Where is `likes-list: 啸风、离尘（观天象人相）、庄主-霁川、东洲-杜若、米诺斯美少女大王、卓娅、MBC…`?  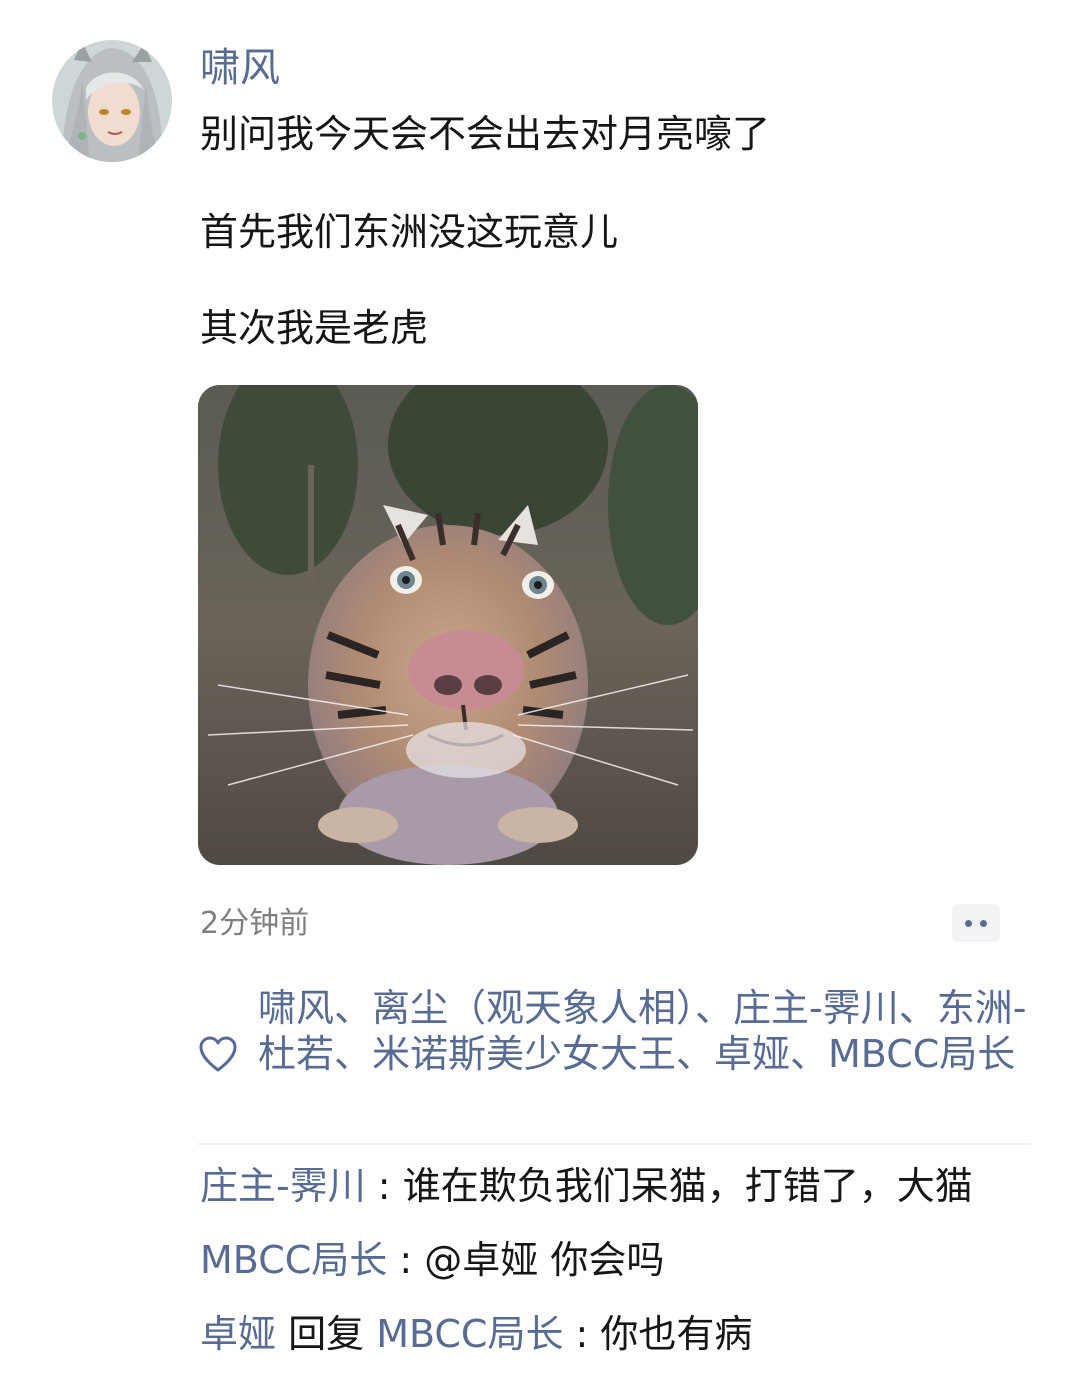 likes-list: 啸风、离尘（观天象人相）、庄主-霁川、东洲-杜若、米诺斯美少女大王、卓娅、MBC… is located at coordinates (643, 1031).